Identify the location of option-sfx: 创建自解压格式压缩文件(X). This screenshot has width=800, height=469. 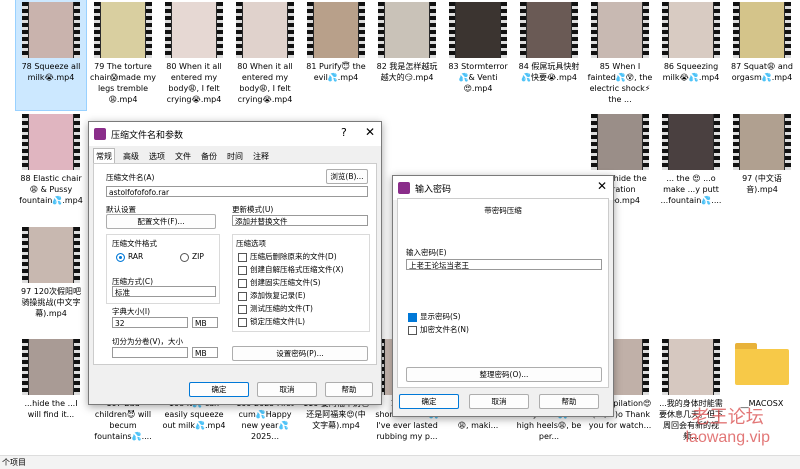
(291, 269).